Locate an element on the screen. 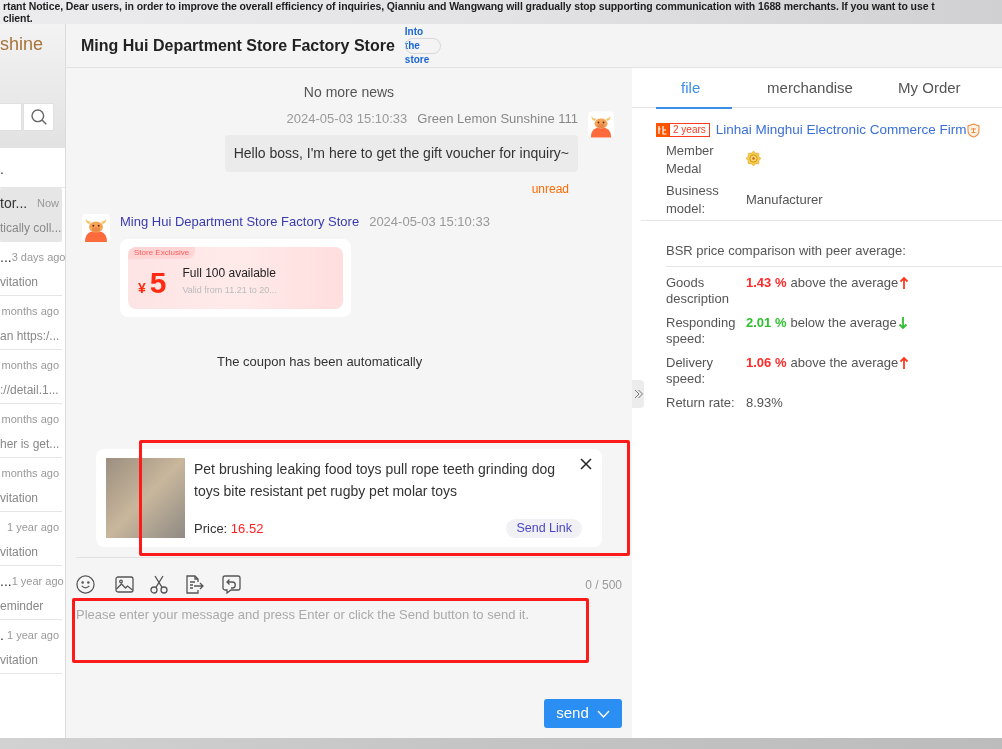 The height and width of the screenshot is (749, 1002). store-link: Into the store is located at coordinates (422, 45).